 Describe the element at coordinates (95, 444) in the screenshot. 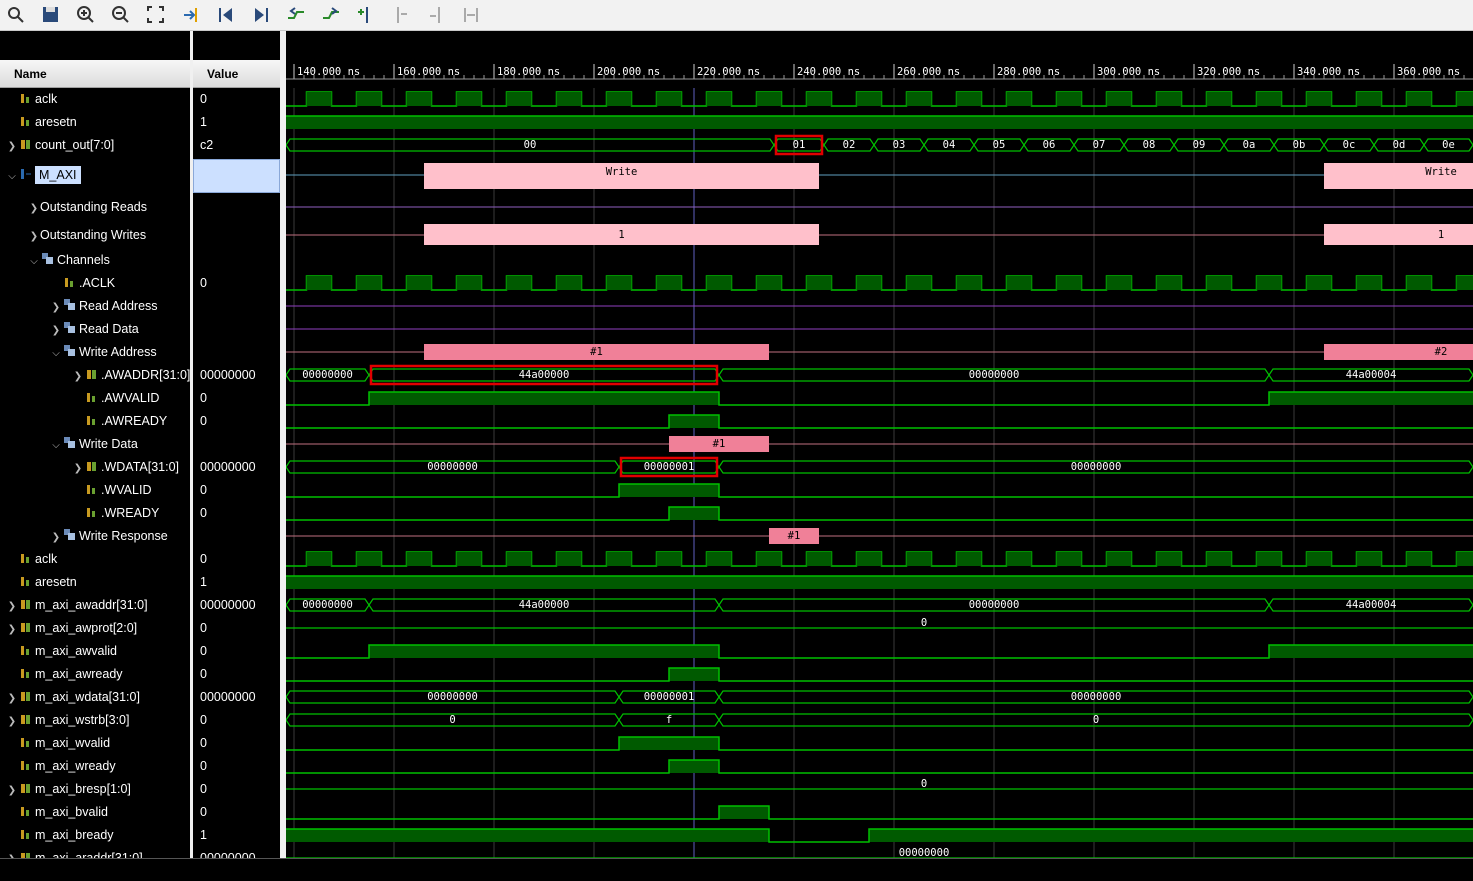

I see `signal-row-write-data: ⌵ Write Data` at that location.